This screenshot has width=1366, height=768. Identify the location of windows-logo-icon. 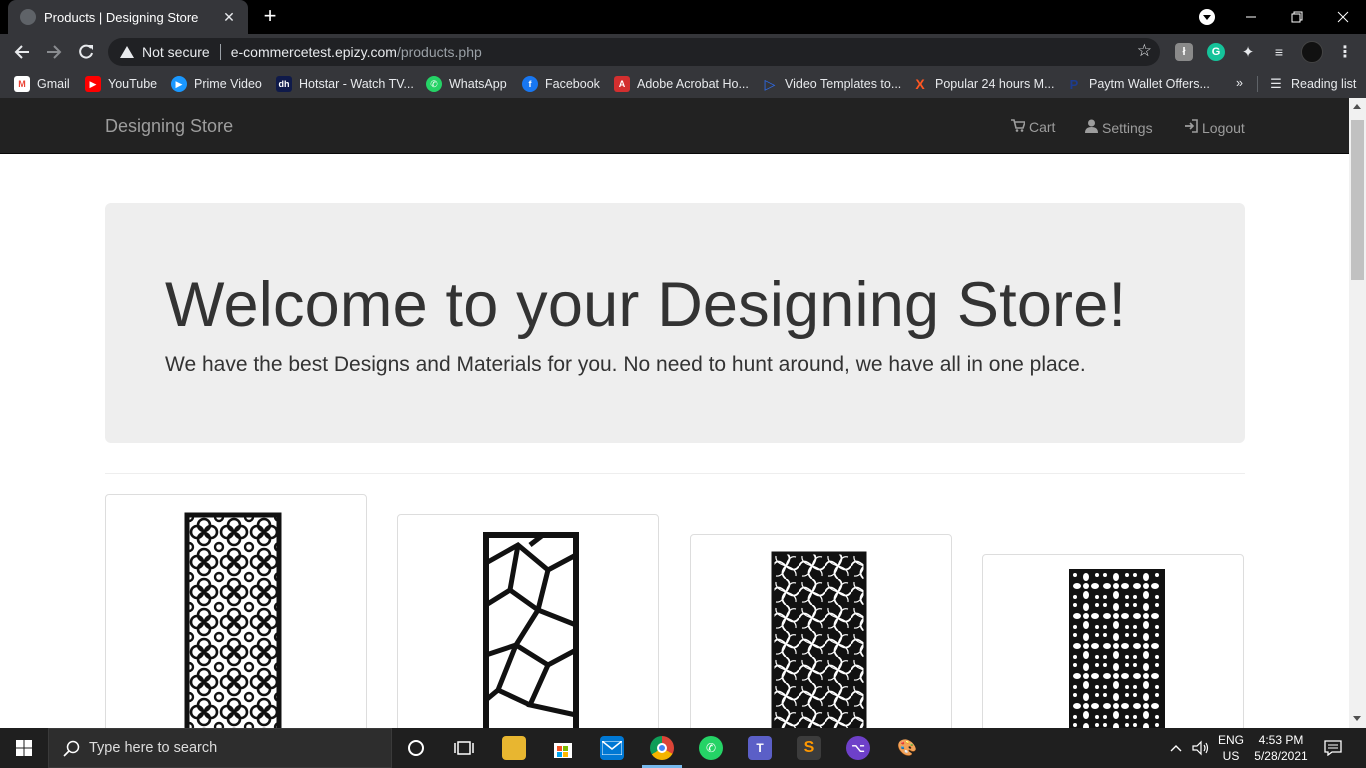
(24, 748).